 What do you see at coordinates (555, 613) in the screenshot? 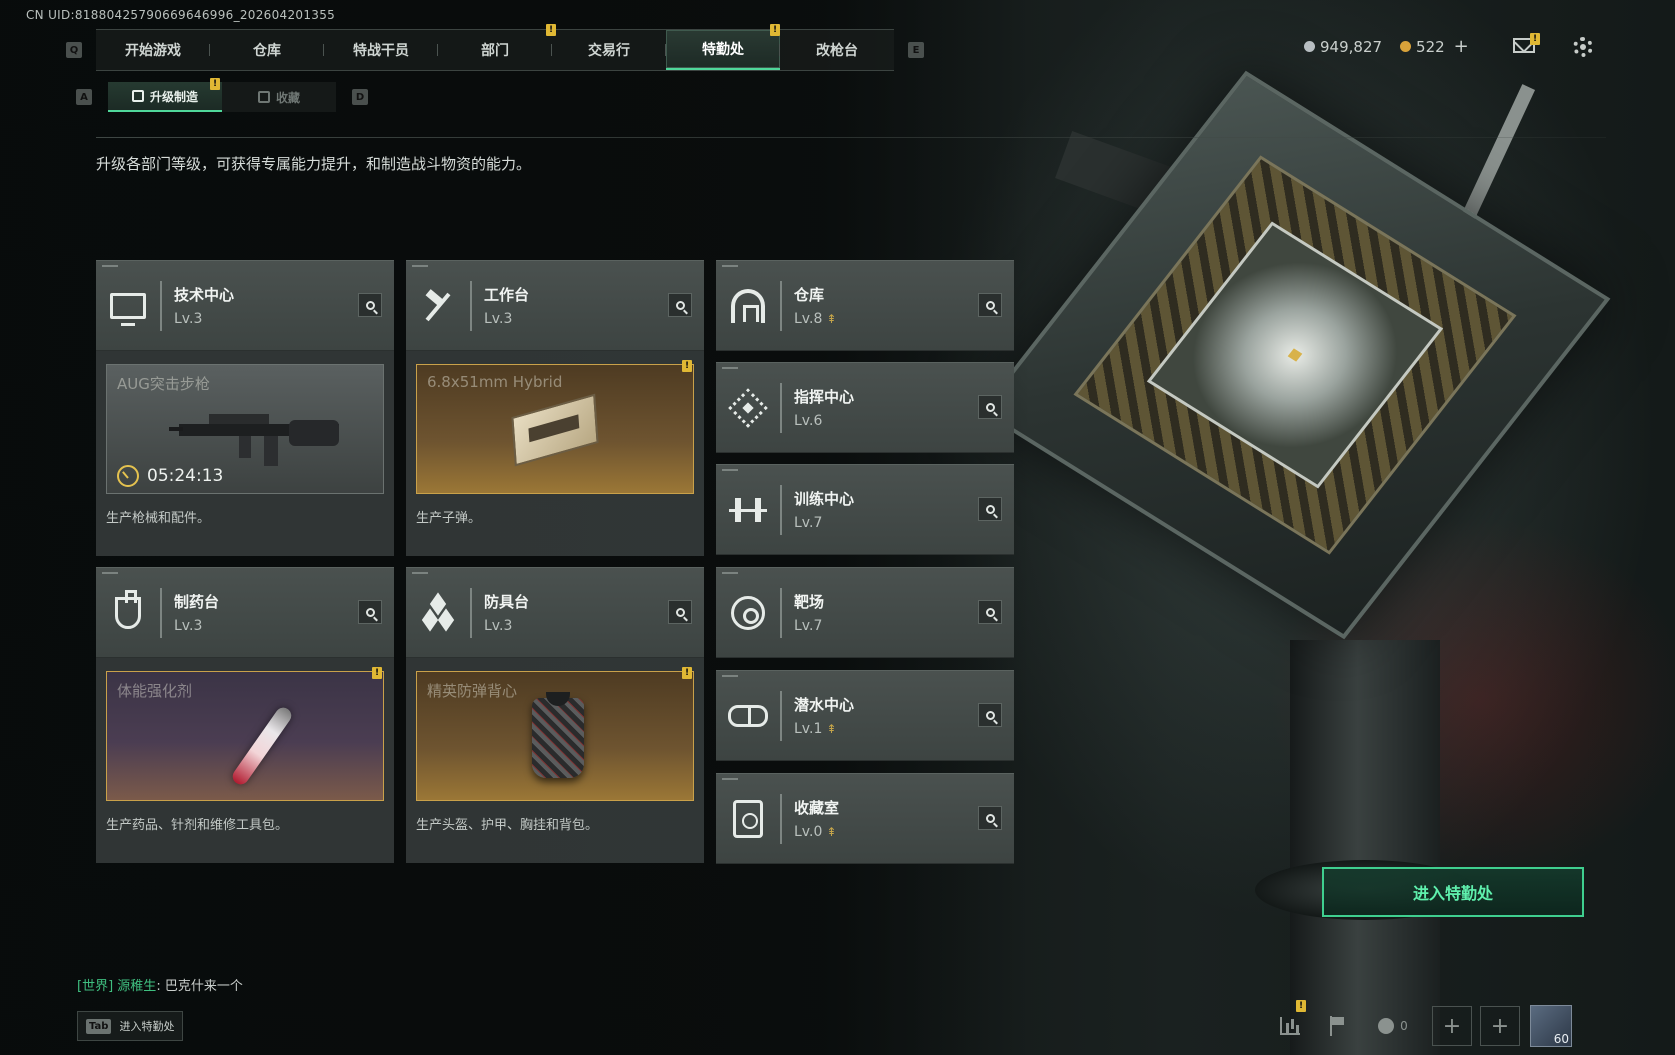
I see `facility-header: 防具台 Lv.3` at bounding box center [555, 613].